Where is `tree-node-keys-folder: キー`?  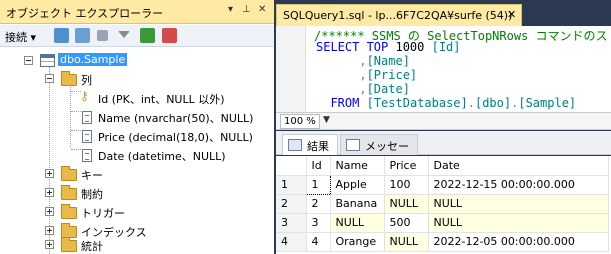
tree-node-keys-folder: キー is located at coordinates (100, 174).